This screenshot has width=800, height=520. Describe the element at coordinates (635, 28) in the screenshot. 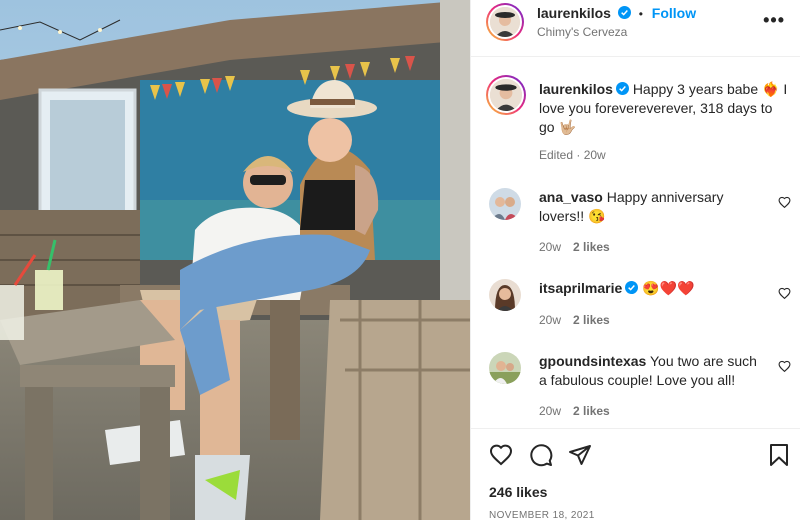

I see `post-header: laurenkilos • Follow Chimy's Cerveza •••` at that location.